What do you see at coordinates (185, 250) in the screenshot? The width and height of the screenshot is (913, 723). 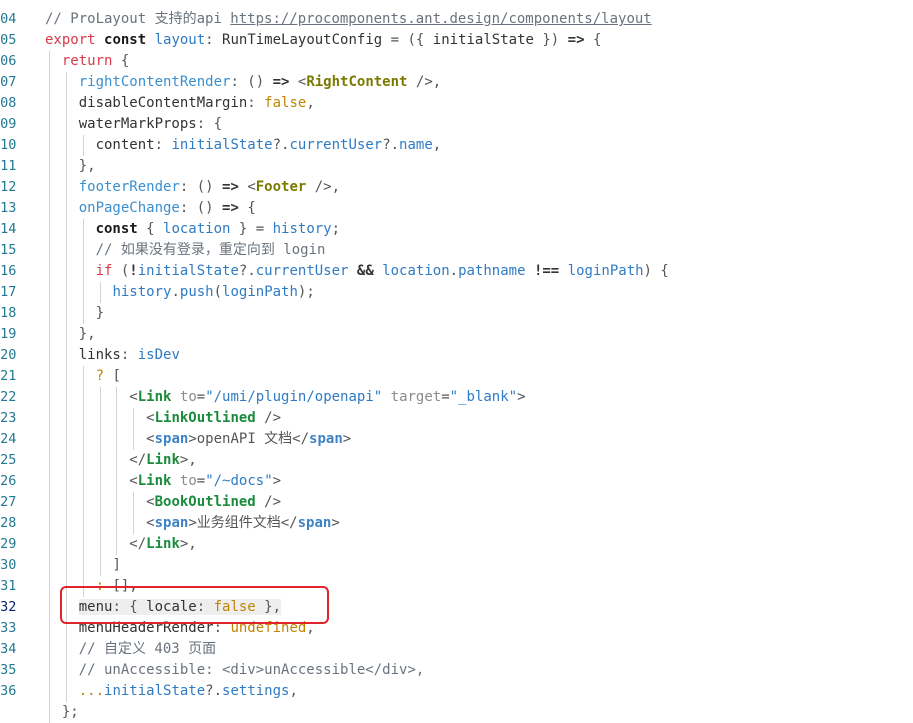 I see `code-line: // 如果没有登录，重定向到 login` at bounding box center [185, 250].